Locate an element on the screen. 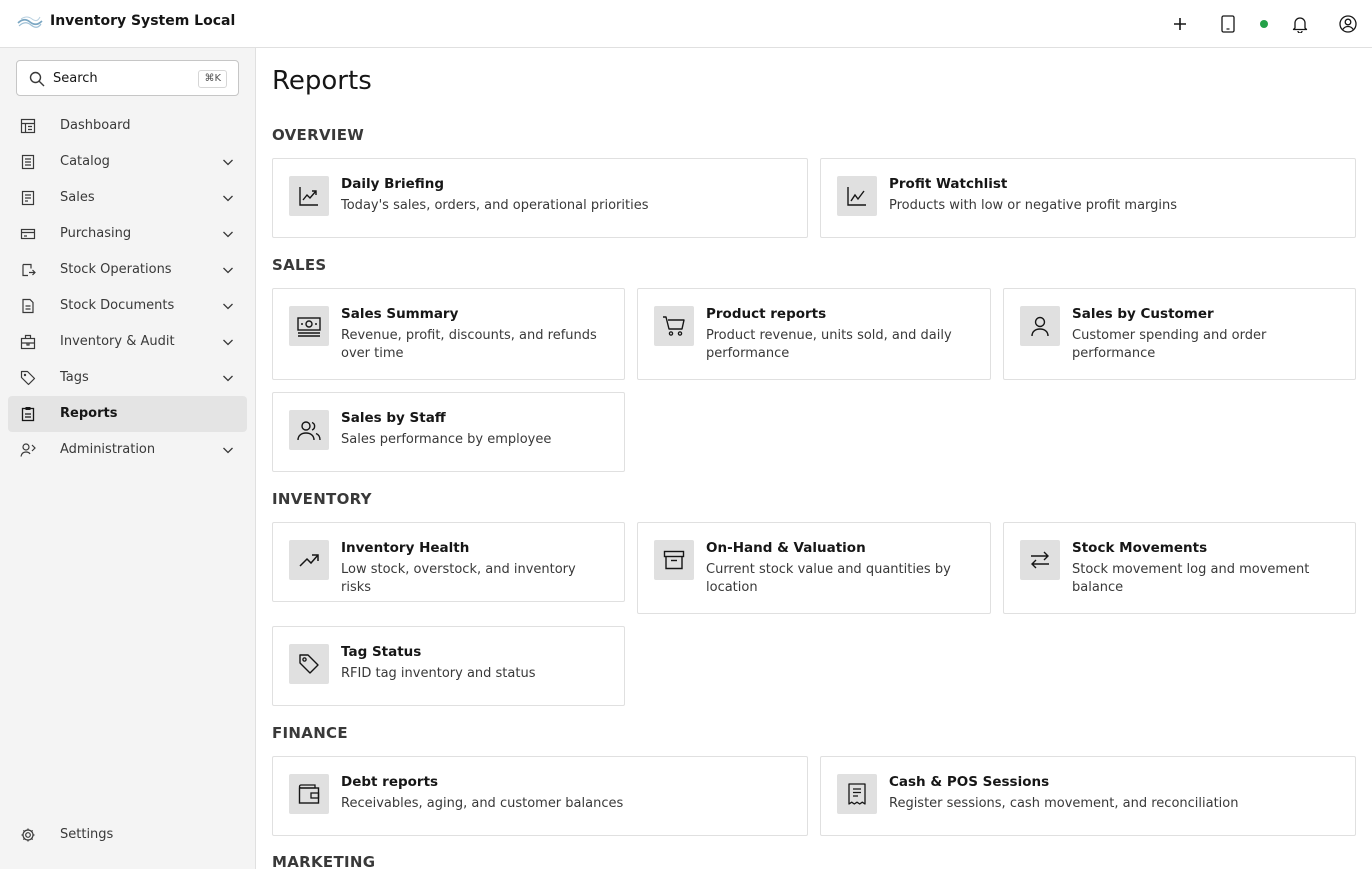 The width and height of the screenshot is (1372, 869). arrows-swap-icon is located at coordinates (1040, 560).